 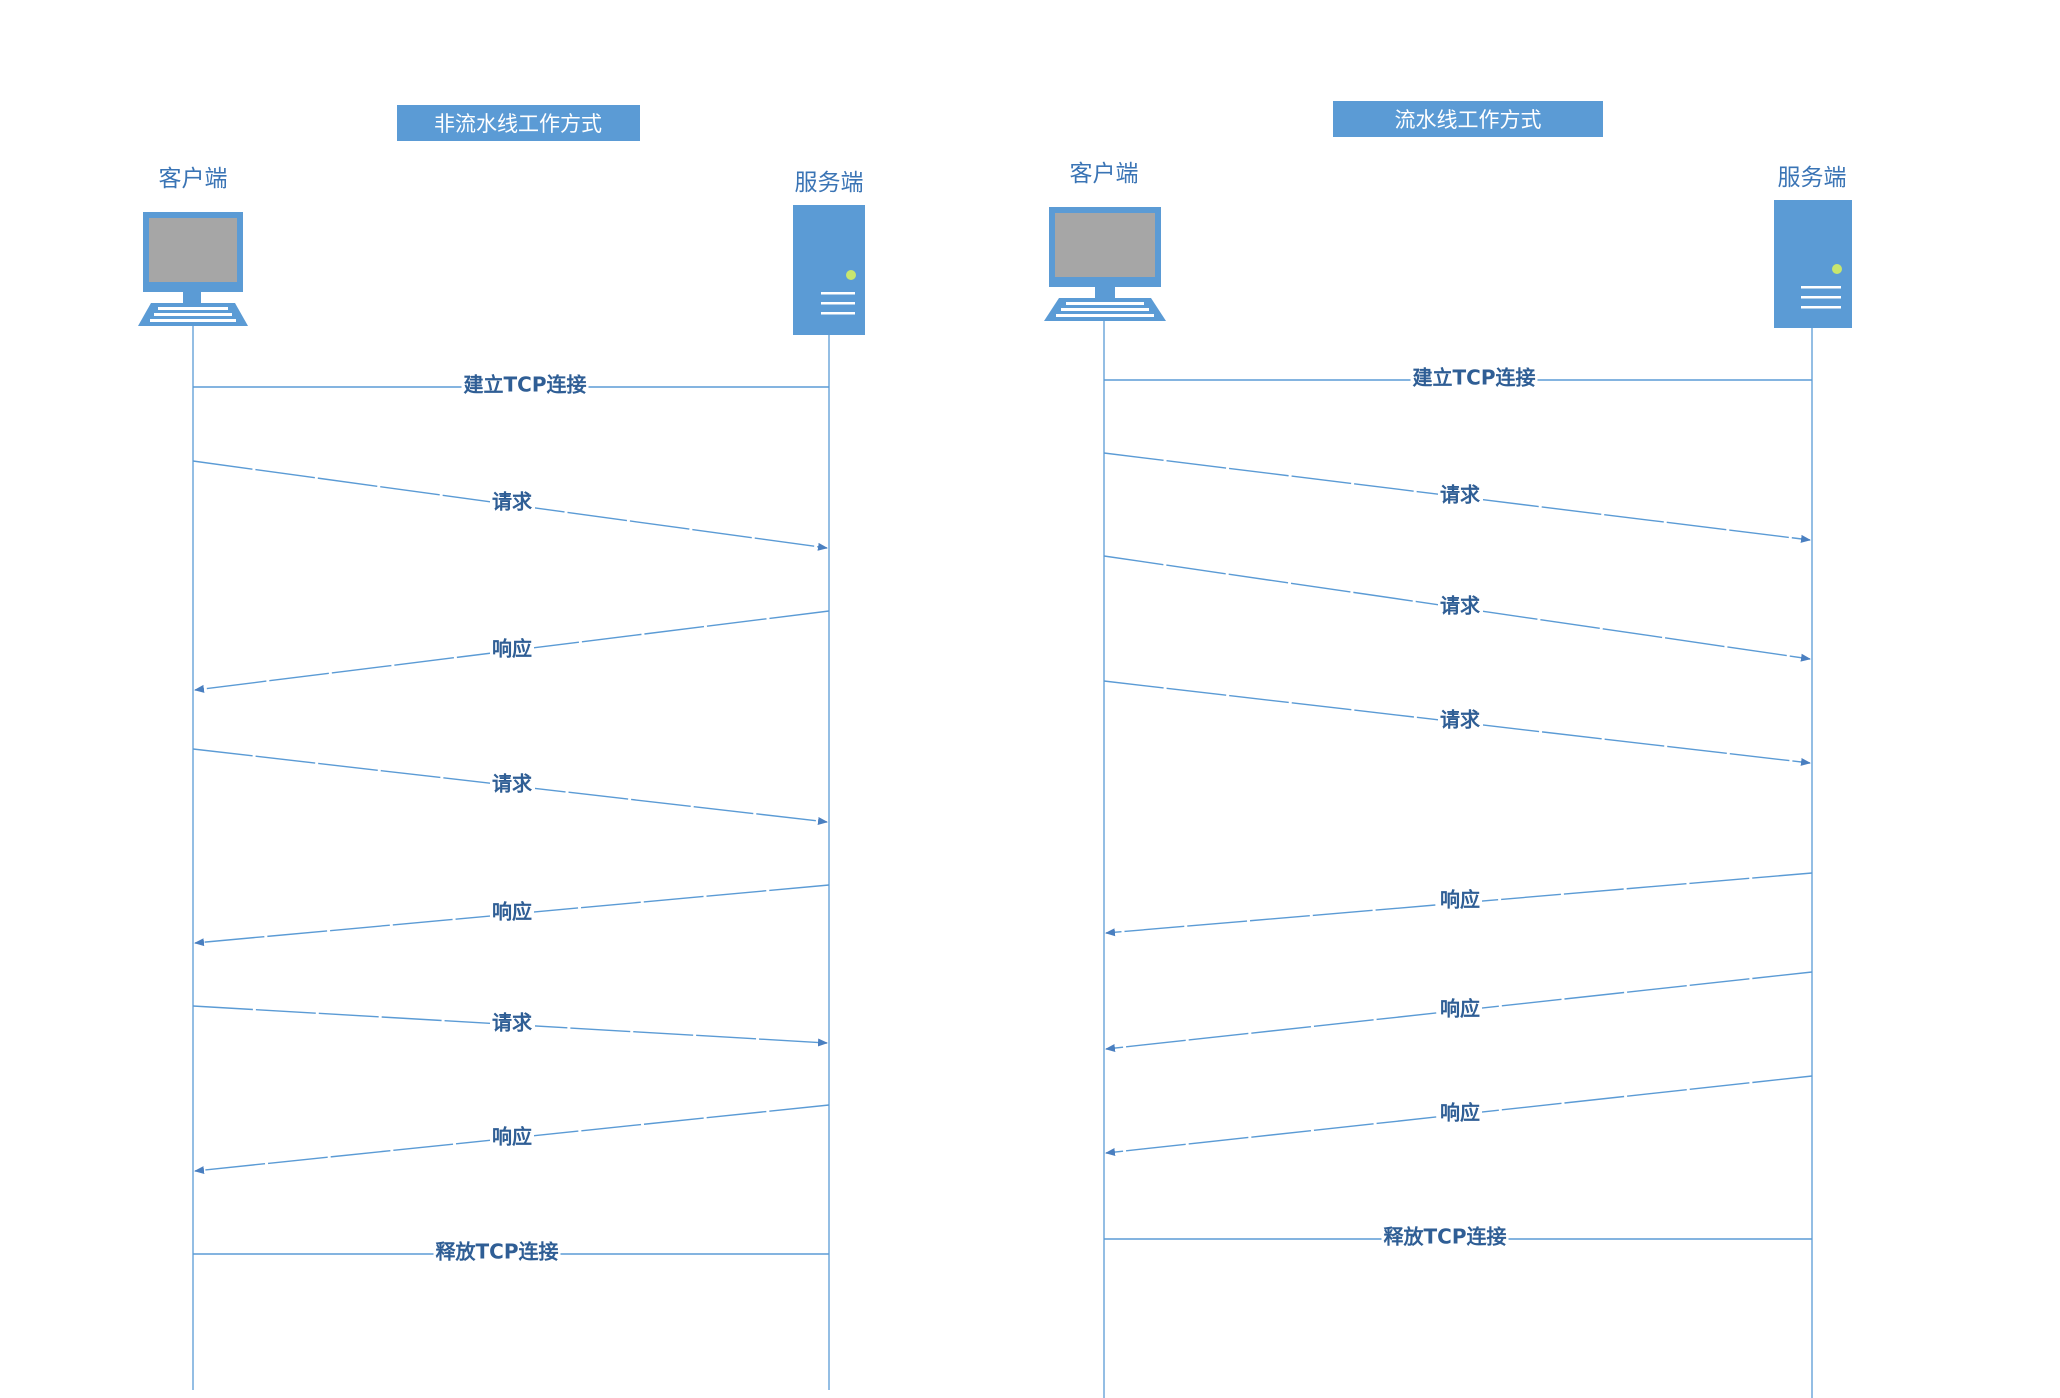 I want to click on right-server-icon, so click(x=1813, y=264).